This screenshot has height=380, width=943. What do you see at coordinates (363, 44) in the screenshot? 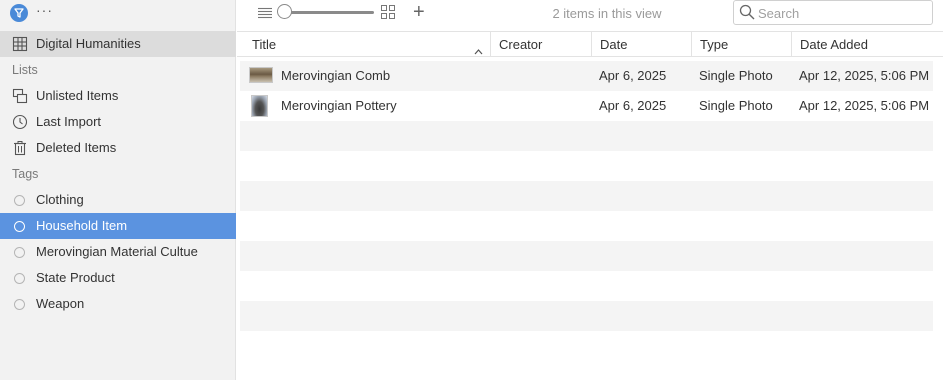
I see `column-header-title: Title` at bounding box center [363, 44].